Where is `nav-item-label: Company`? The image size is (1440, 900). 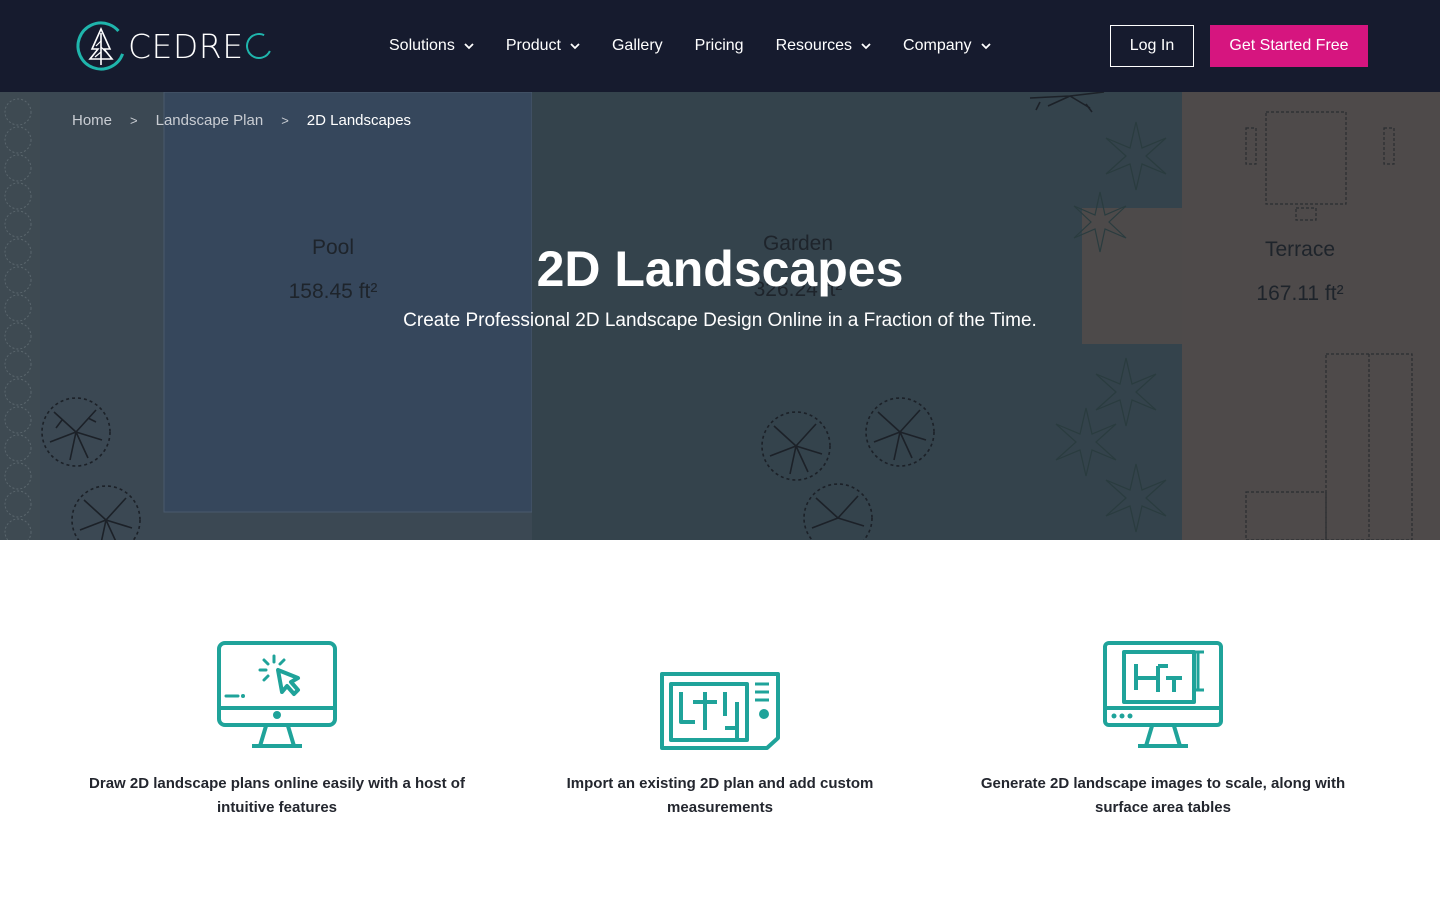 nav-item-label: Company is located at coordinates (937, 45).